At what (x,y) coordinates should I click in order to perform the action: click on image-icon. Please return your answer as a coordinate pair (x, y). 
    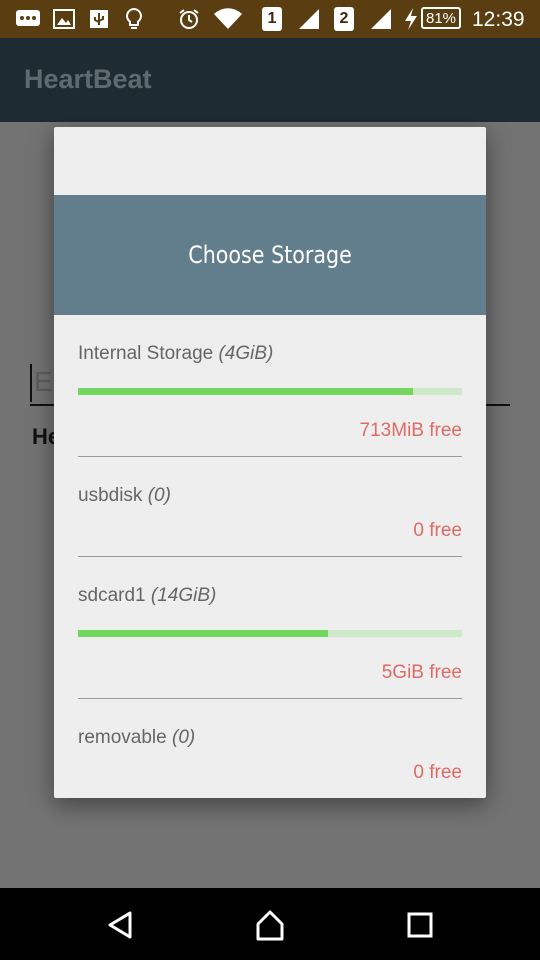
    Looking at the image, I should click on (64, 19).